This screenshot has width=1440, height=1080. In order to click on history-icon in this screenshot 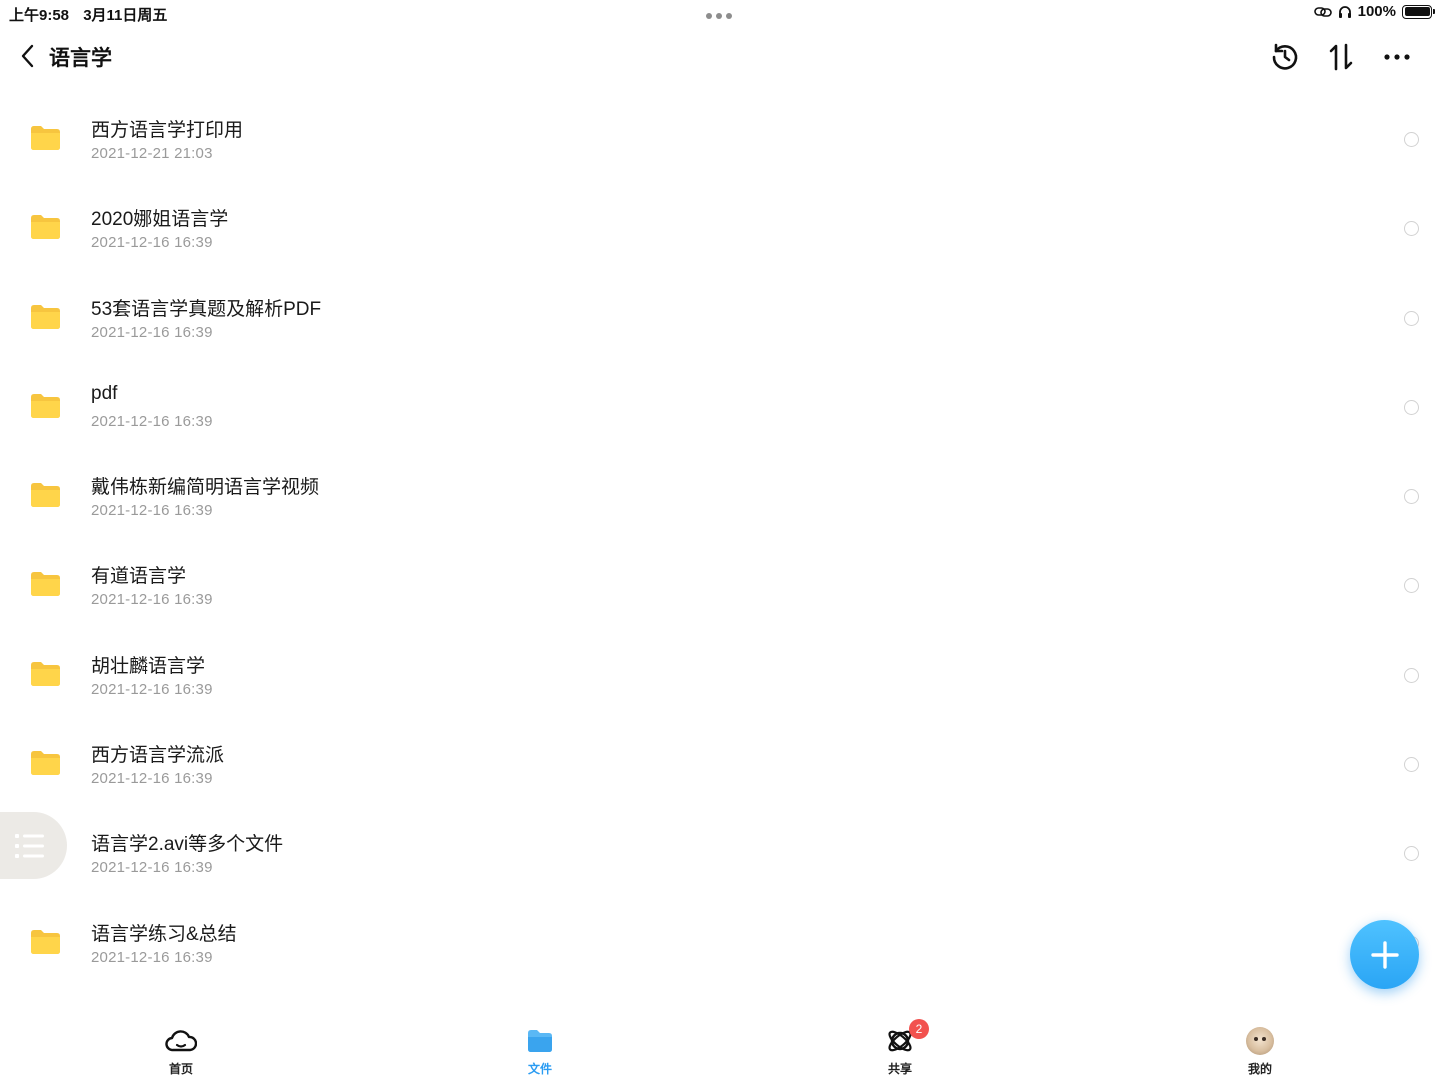, I will do `click(1285, 56)`.